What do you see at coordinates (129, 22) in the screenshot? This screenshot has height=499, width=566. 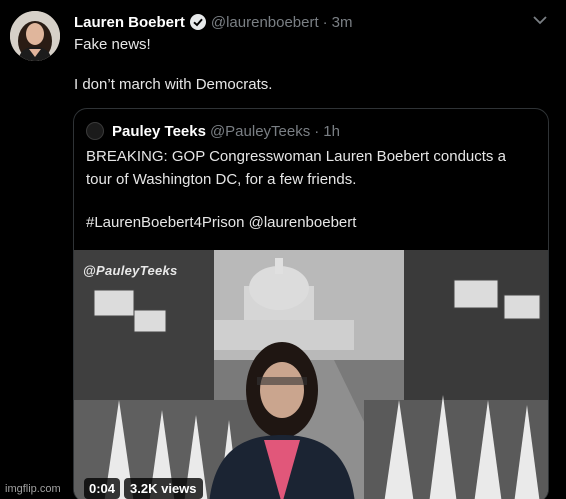 I see `author-name: Lauren Boebert` at bounding box center [129, 22].